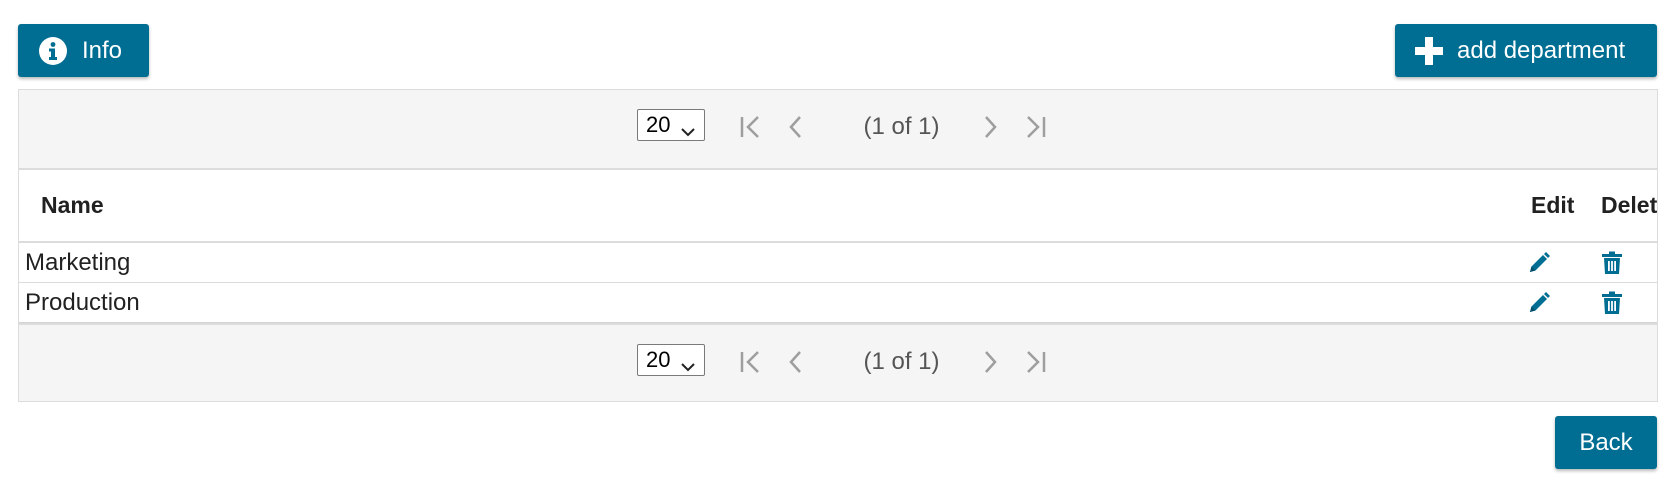  I want to click on add-department-label: add department, so click(1541, 50).